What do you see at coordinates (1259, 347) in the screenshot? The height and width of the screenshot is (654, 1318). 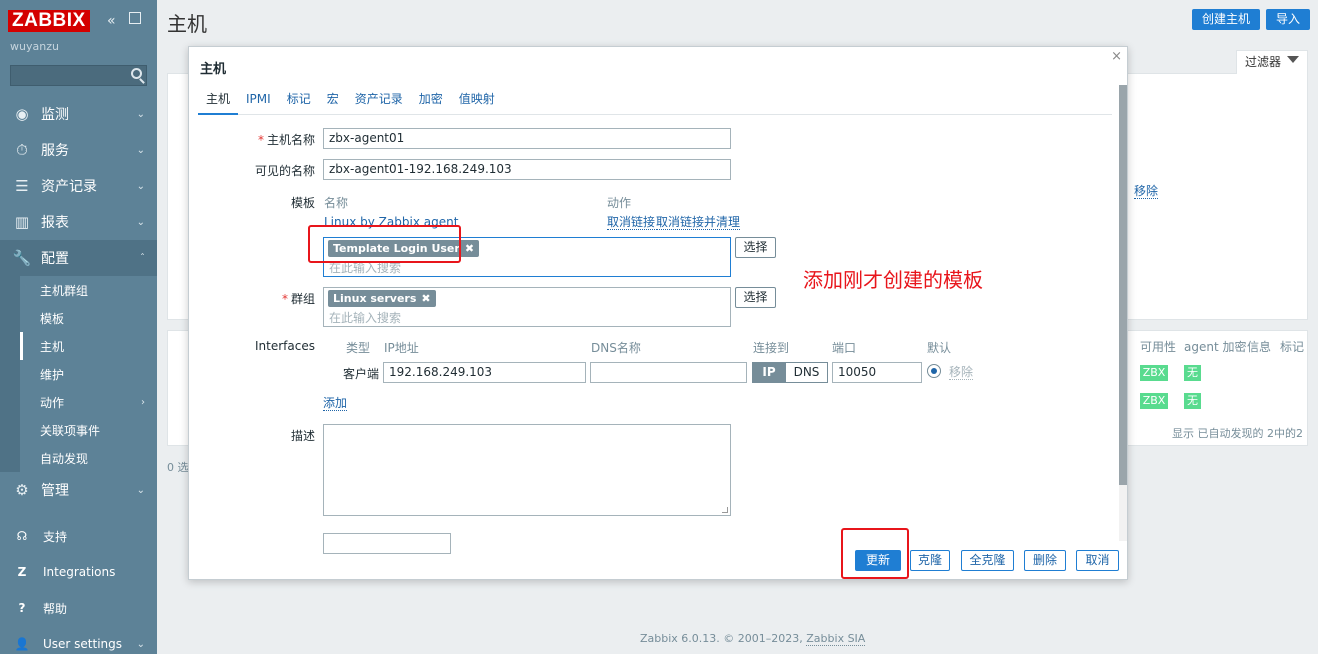 I see `col-info: 信息` at bounding box center [1259, 347].